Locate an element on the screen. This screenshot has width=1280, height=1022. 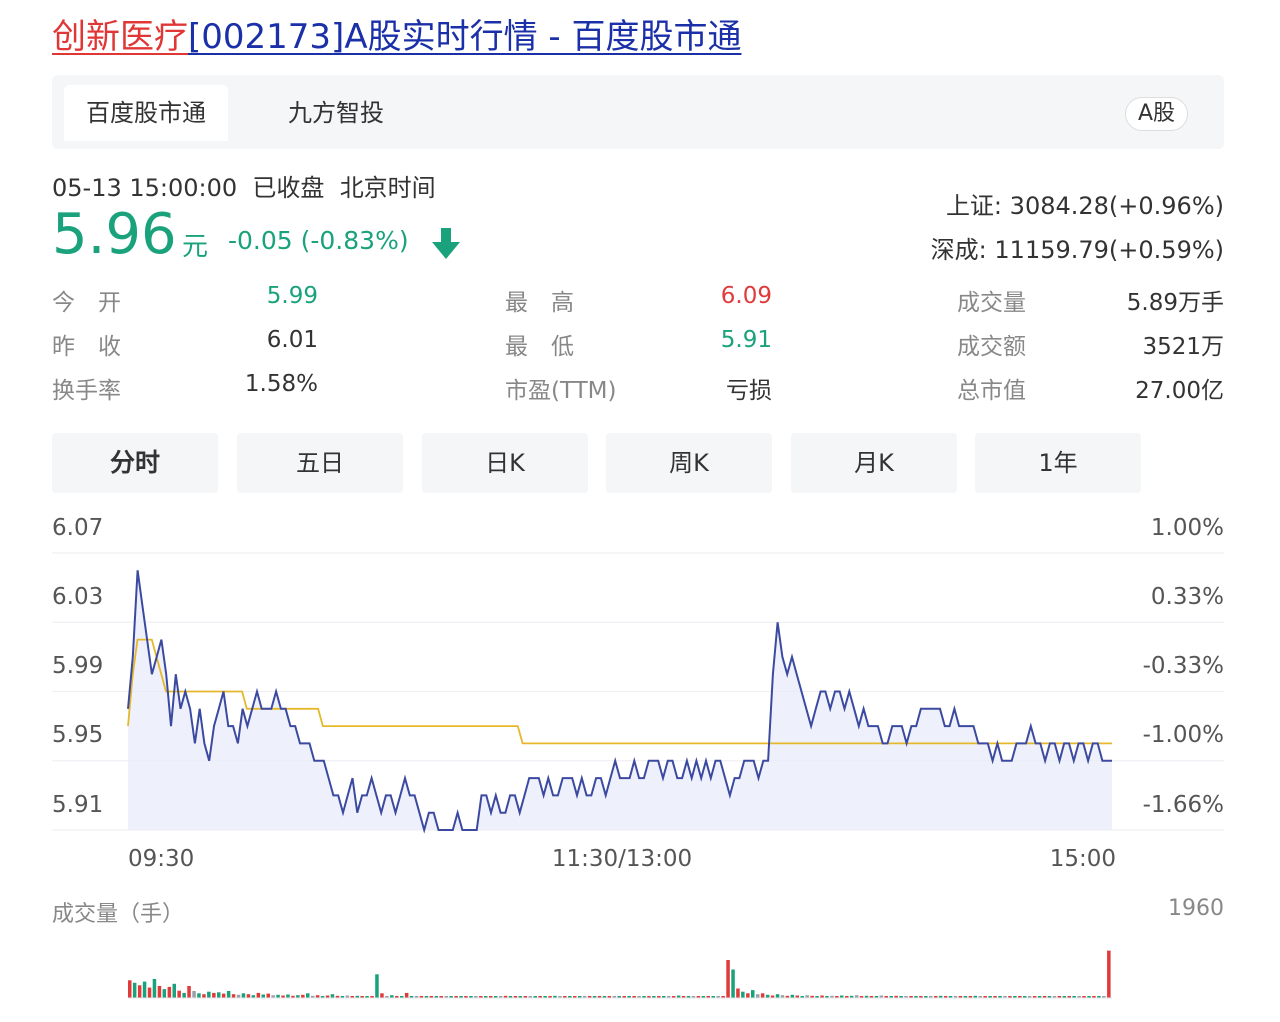
volume-chart is located at coordinates (620, 974).